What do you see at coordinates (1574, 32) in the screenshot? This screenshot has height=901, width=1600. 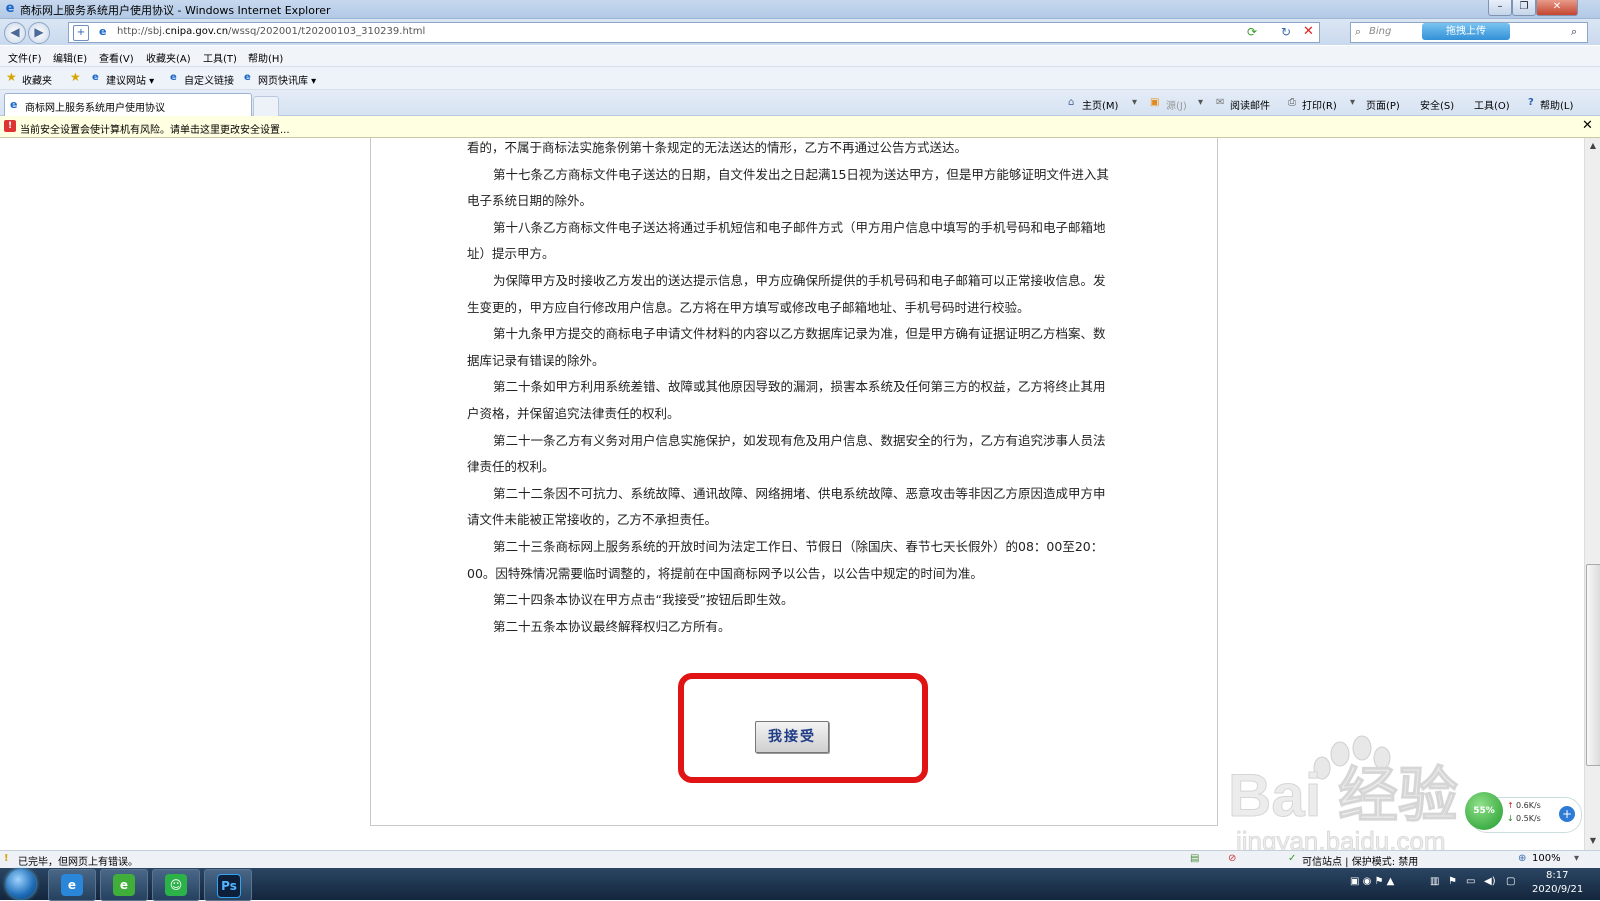 I see `search-go-icon: ⌕` at bounding box center [1574, 32].